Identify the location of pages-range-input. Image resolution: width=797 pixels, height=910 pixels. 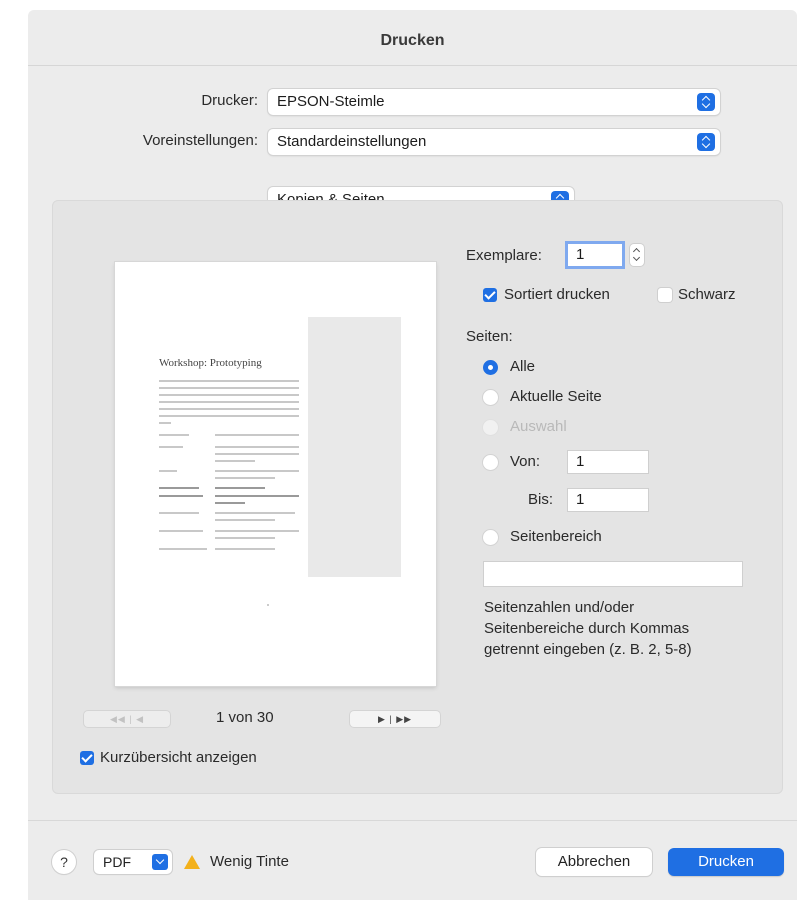
(613, 574).